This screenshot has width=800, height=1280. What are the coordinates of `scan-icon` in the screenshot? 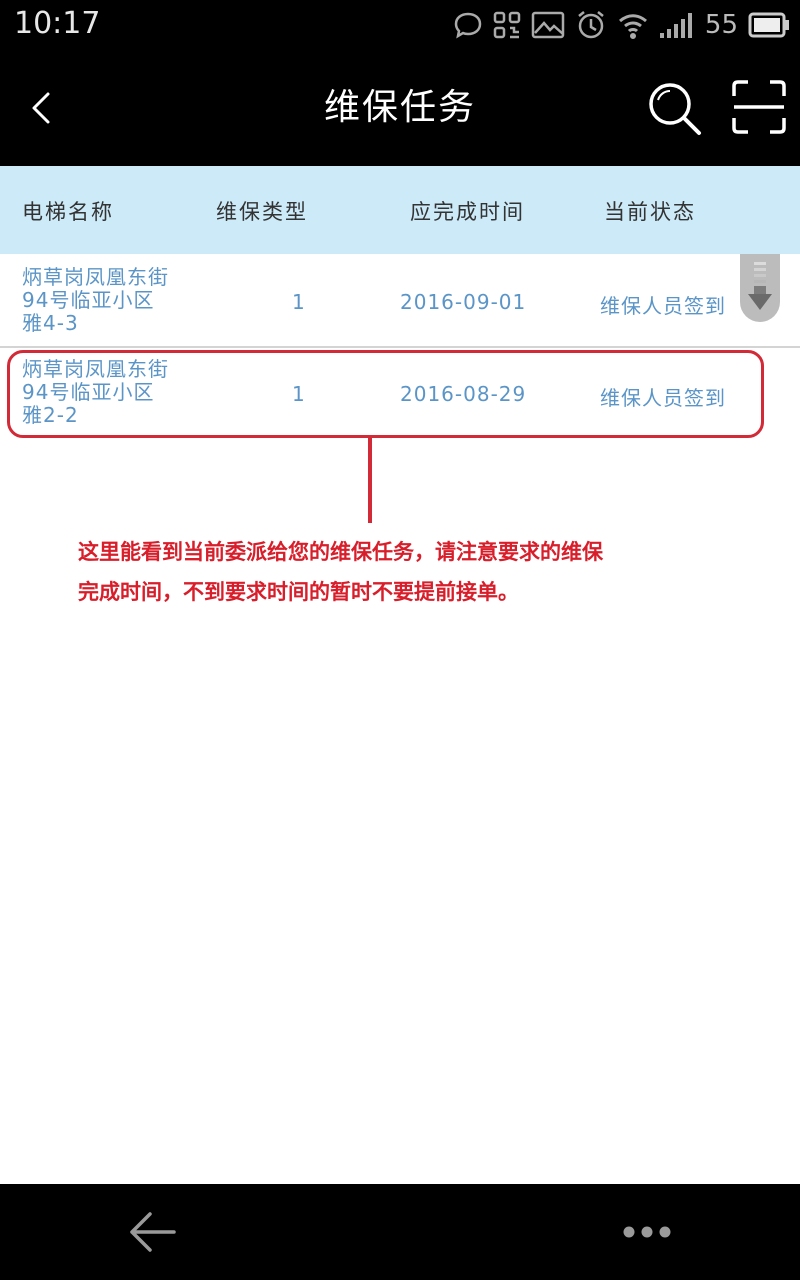 It's located at (759, 107).